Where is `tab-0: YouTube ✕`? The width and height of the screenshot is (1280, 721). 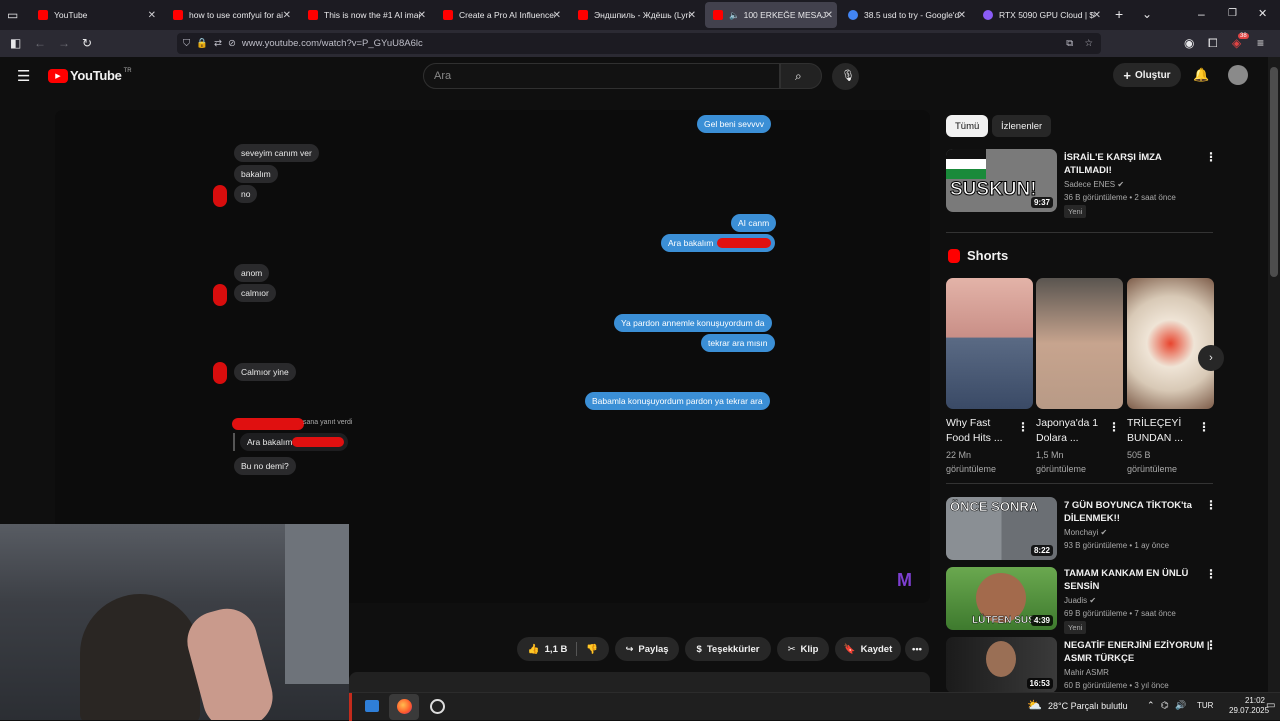
tab-0: YouTube ✕ is located at coordinates (95, 15).